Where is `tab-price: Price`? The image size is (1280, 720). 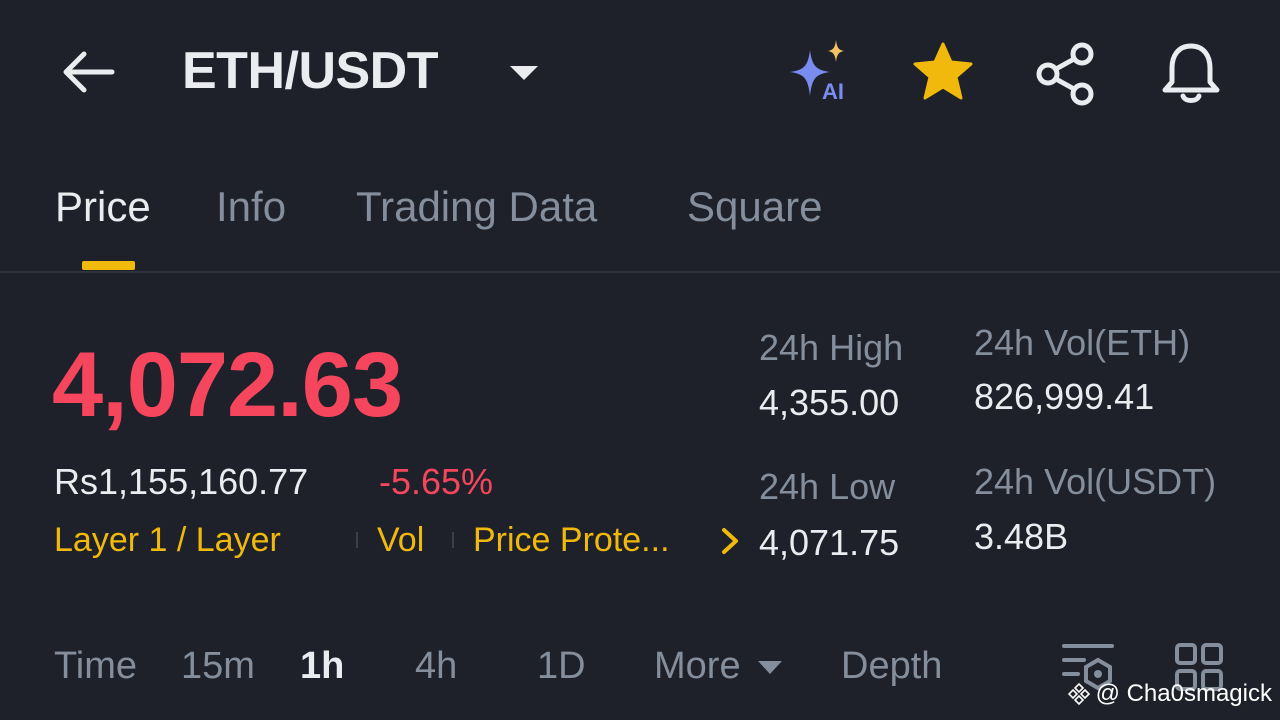 tab-price: Price is located at coordinates (103, 207).